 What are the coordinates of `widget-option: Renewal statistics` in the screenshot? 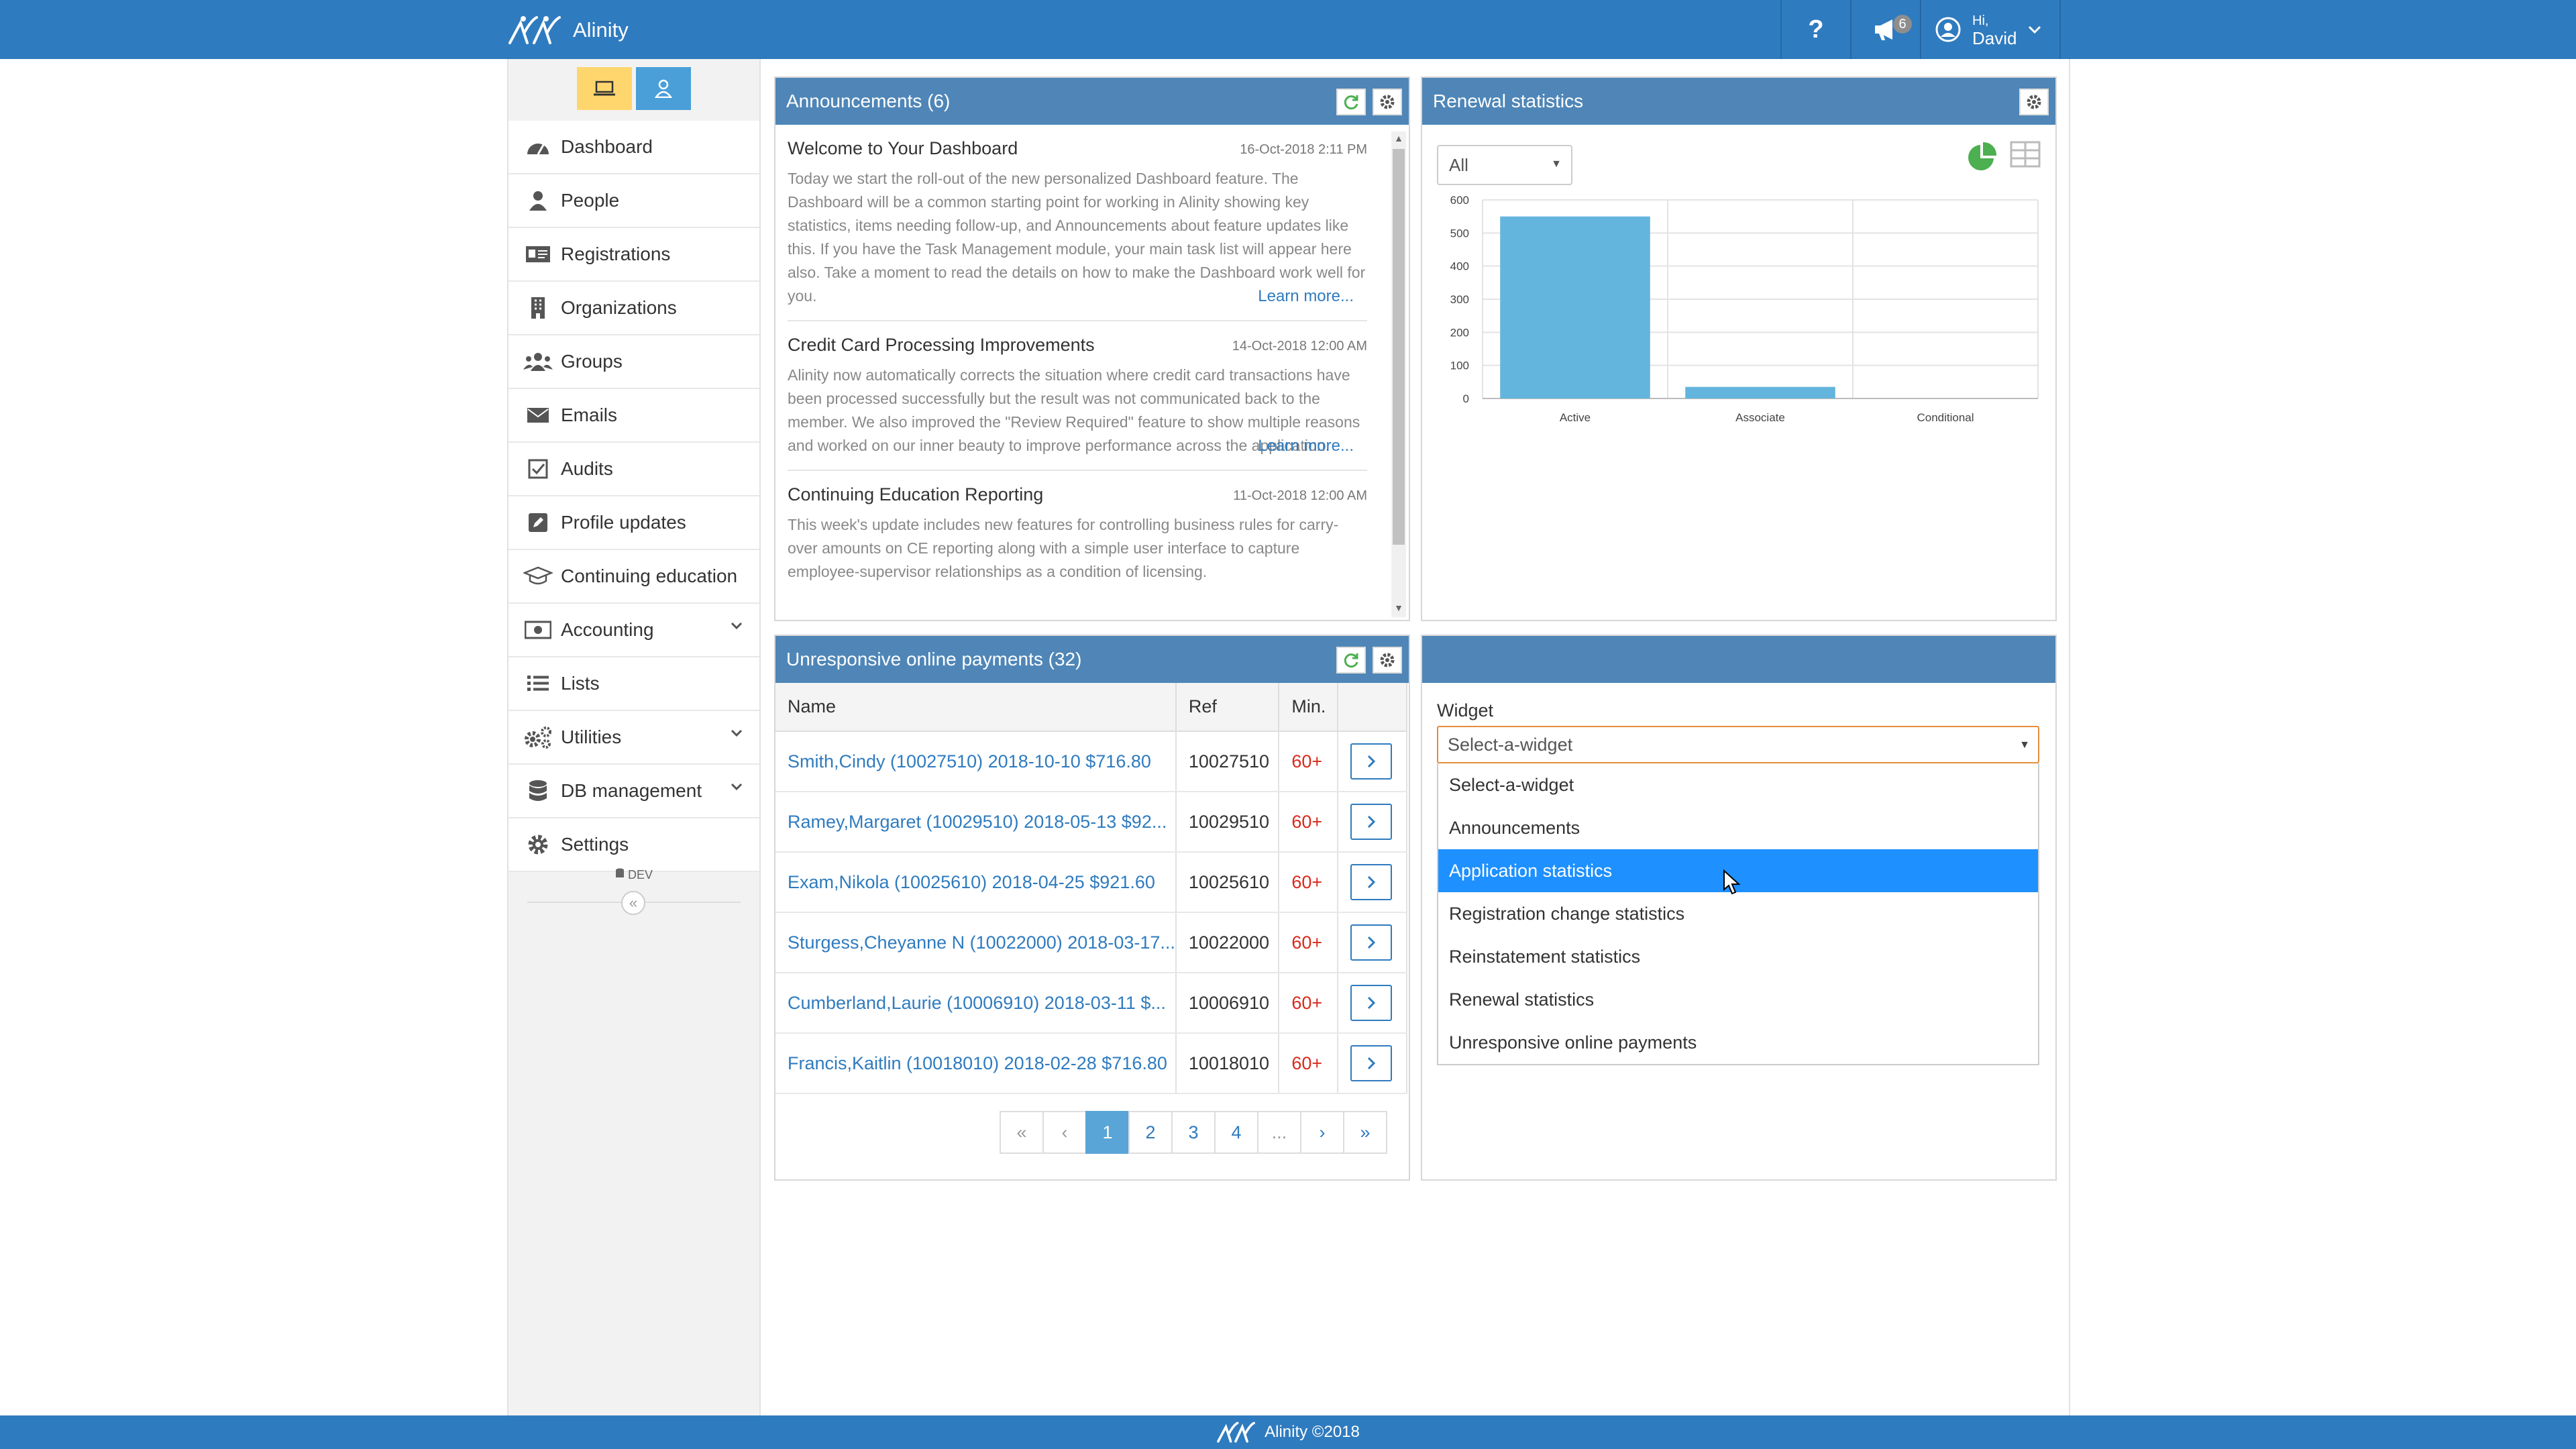 It's located at (1738, 999).